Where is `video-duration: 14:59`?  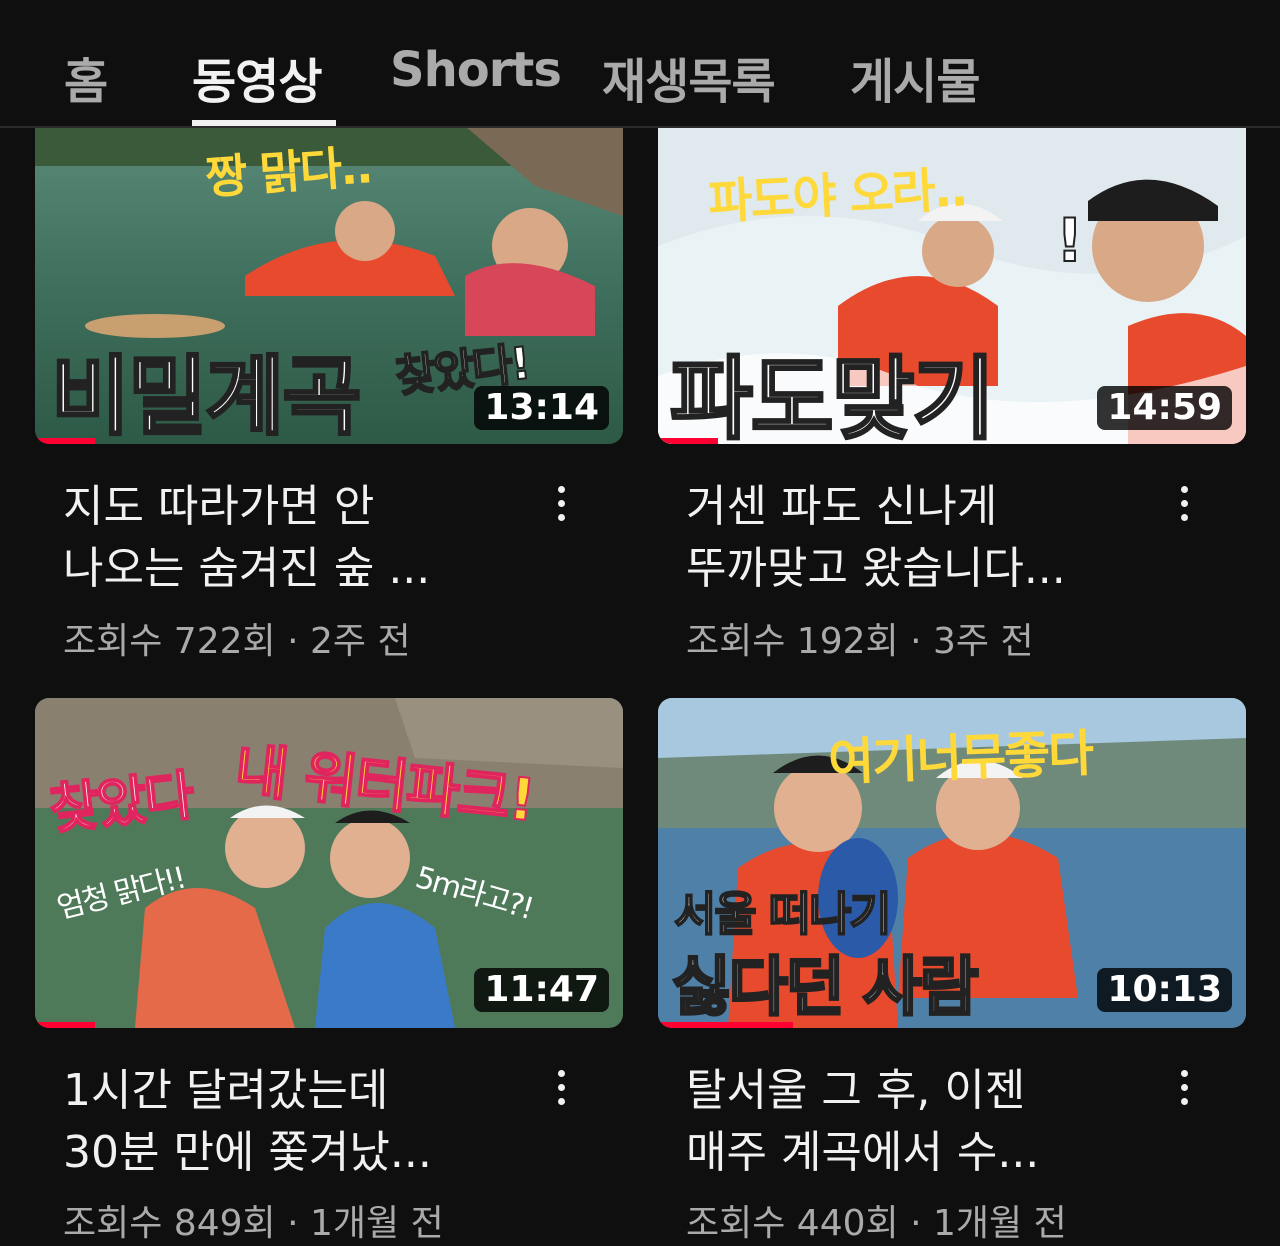 video-duration: 14:59 is located at coordinates (1164, 408).